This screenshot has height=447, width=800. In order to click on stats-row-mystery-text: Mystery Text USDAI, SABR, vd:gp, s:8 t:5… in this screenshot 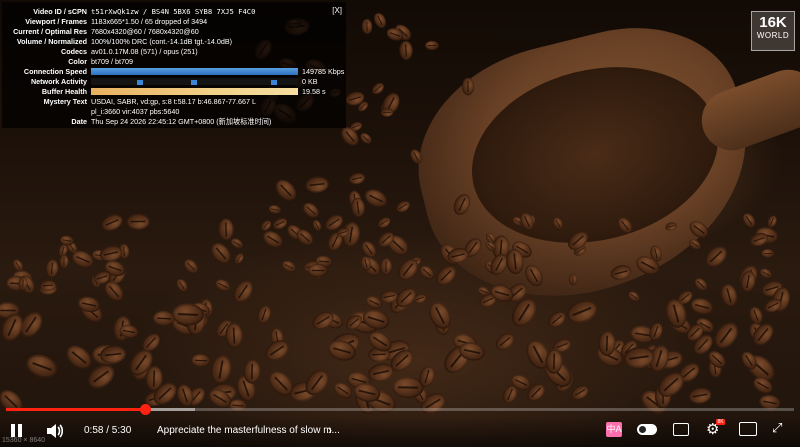, I will do `click(174, 102)`.